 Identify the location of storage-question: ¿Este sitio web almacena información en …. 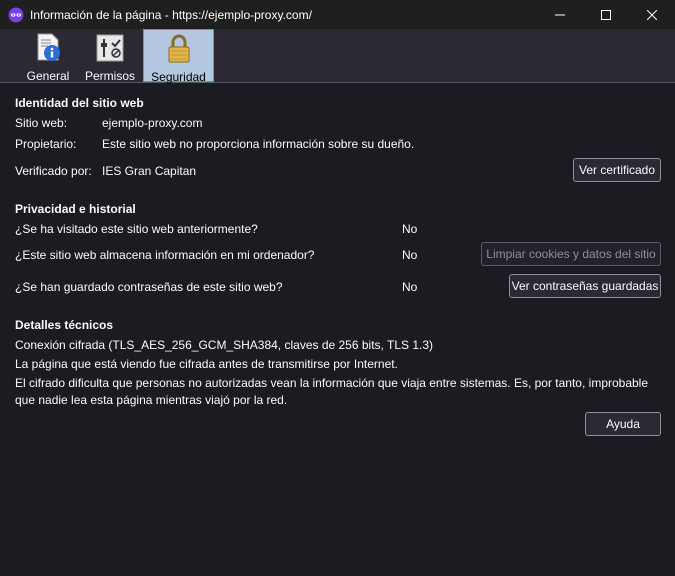
(165, 255).